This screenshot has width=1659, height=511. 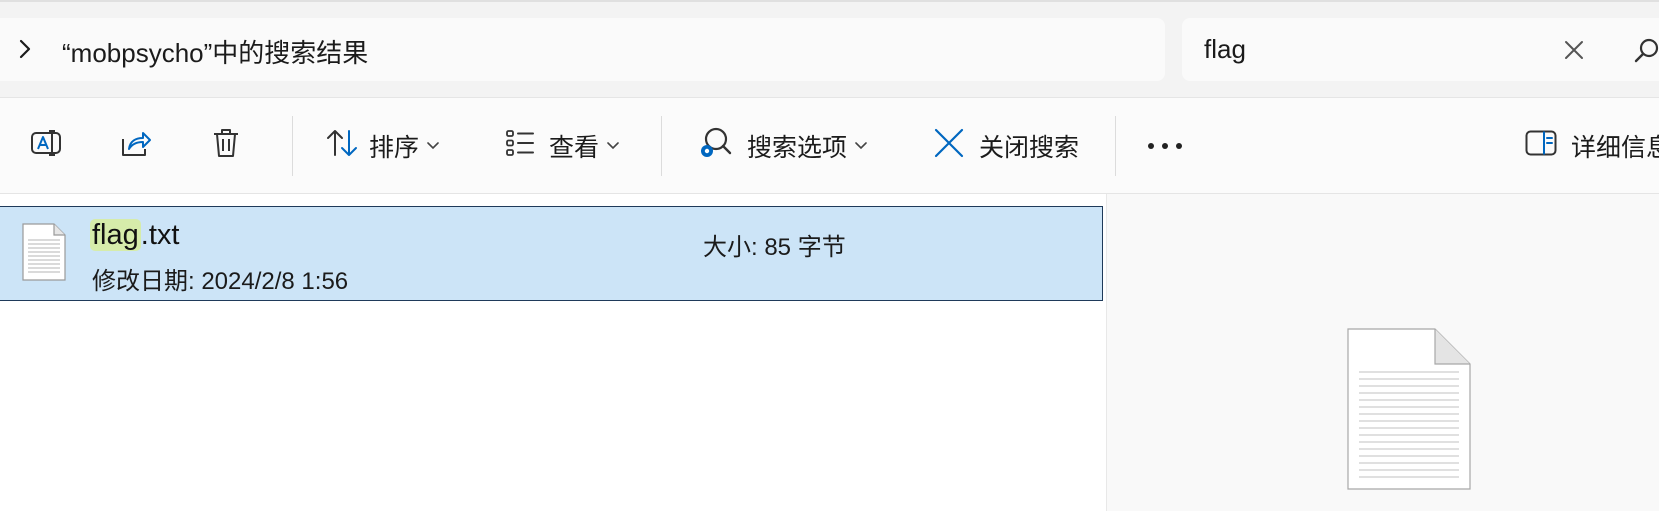 I want to click on sort-arrows-icon, so click(x=342, y=145).